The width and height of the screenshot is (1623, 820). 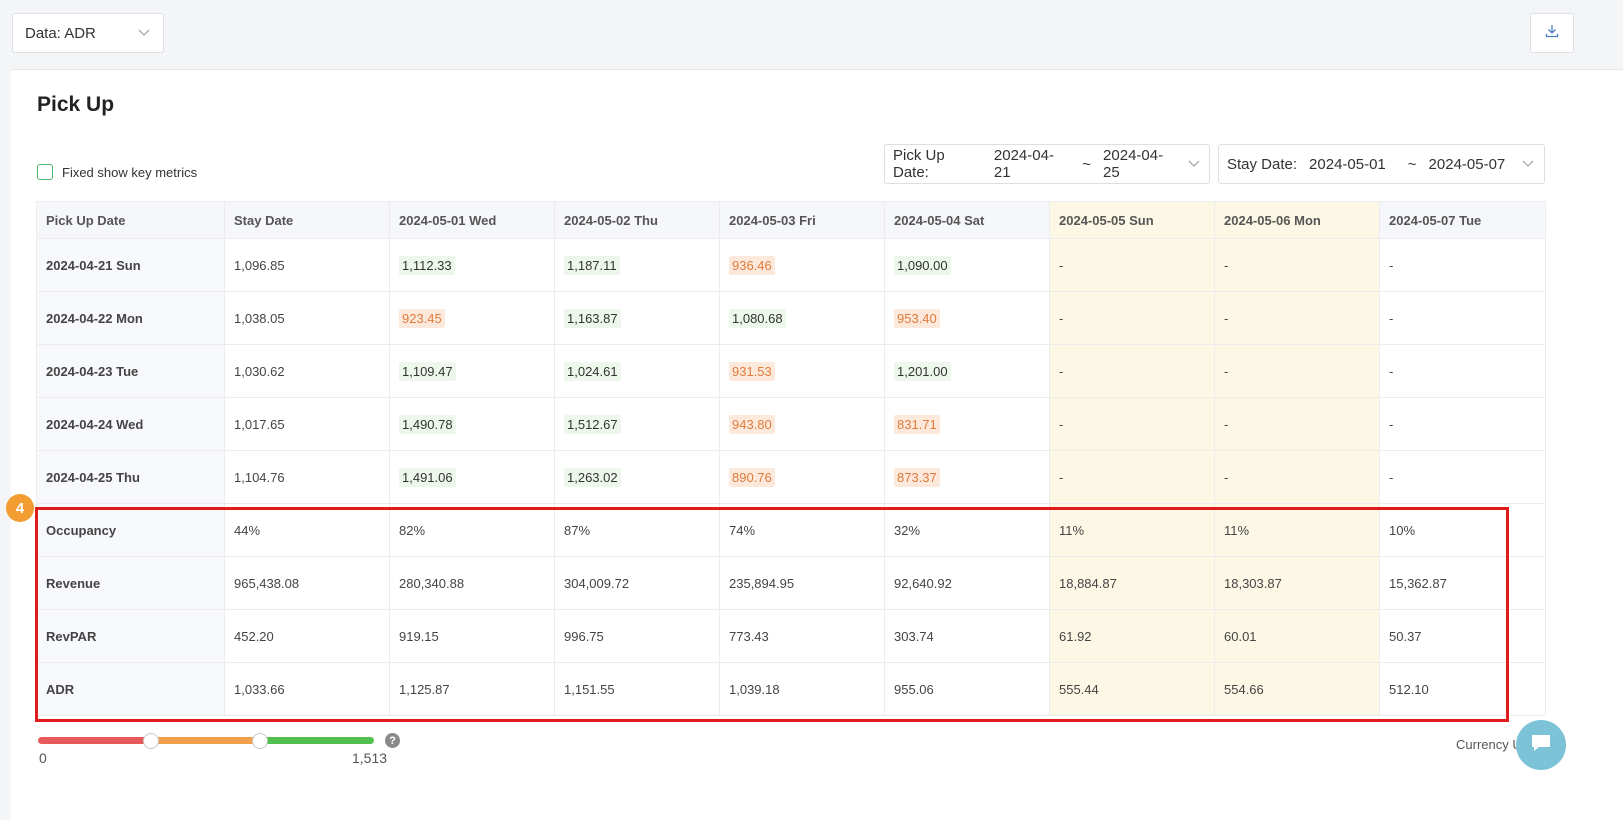 I want to click on pickup-date-range-picker: Pick Up Date: 2024-04-21 ~ 2024-04-25, so click(x=1047, y=164).